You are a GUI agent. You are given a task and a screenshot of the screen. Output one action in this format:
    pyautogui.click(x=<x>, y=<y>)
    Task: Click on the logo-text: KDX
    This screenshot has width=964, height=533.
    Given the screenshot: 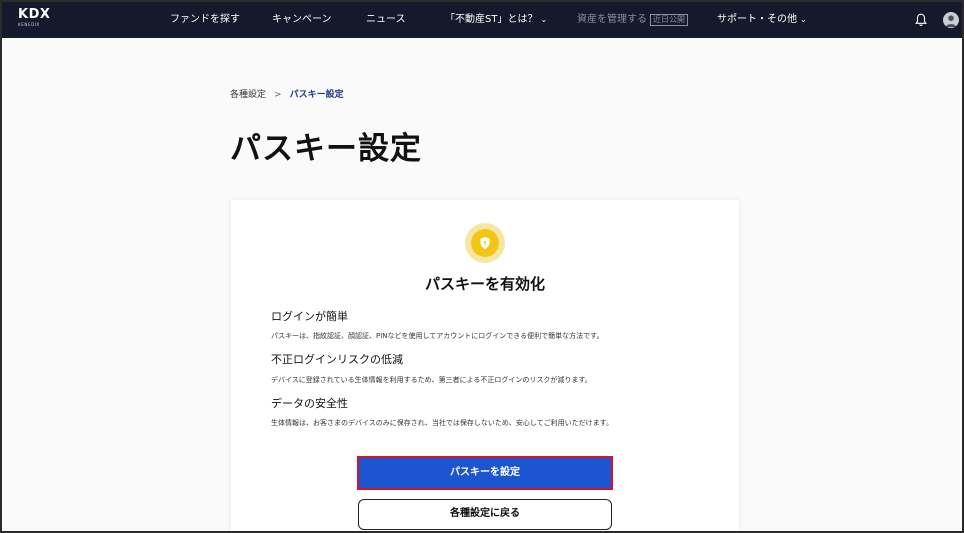 What is the action you would take?
    pyautogui.click(x=34, y=14)
    